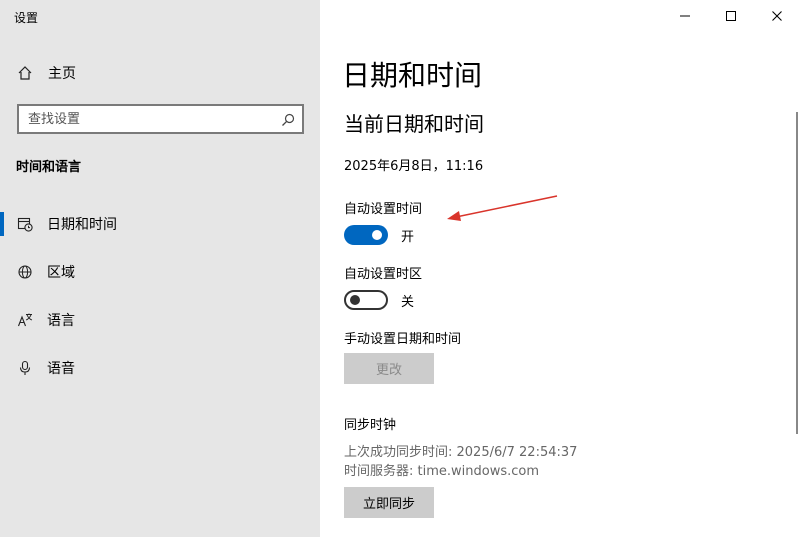  What do you see at coordinates (160, 320) in the screenshot?
I see `sidebar-item-language: 语言` at bounding box center [160, 320].